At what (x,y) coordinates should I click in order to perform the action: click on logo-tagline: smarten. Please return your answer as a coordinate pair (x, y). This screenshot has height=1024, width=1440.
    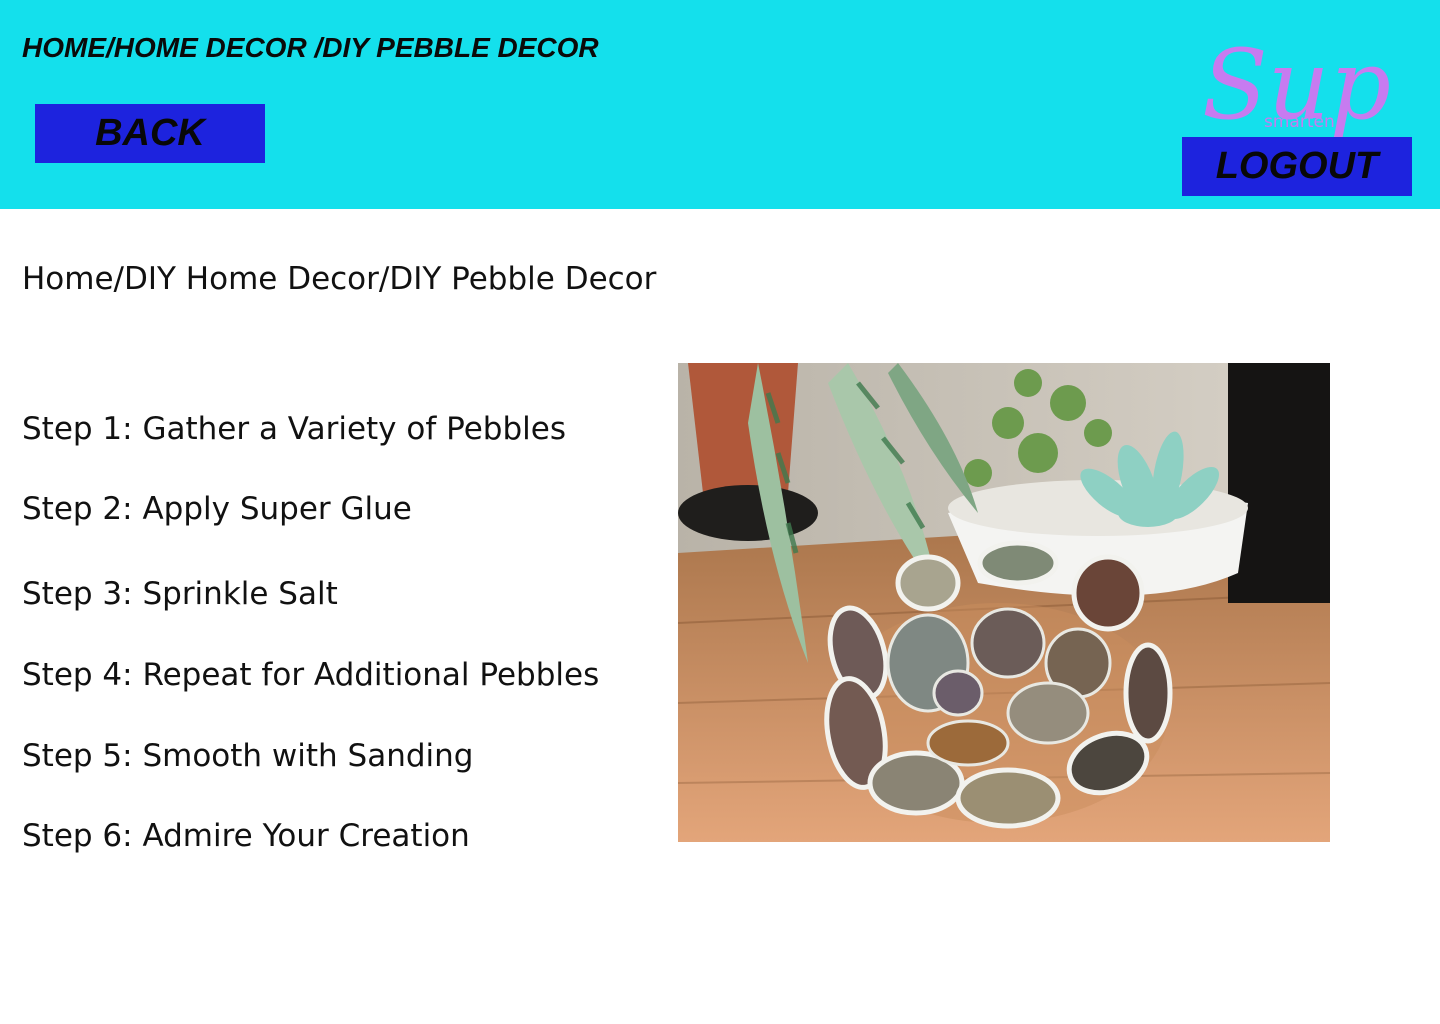
    Looking at the image, I should click on (1299, 122).